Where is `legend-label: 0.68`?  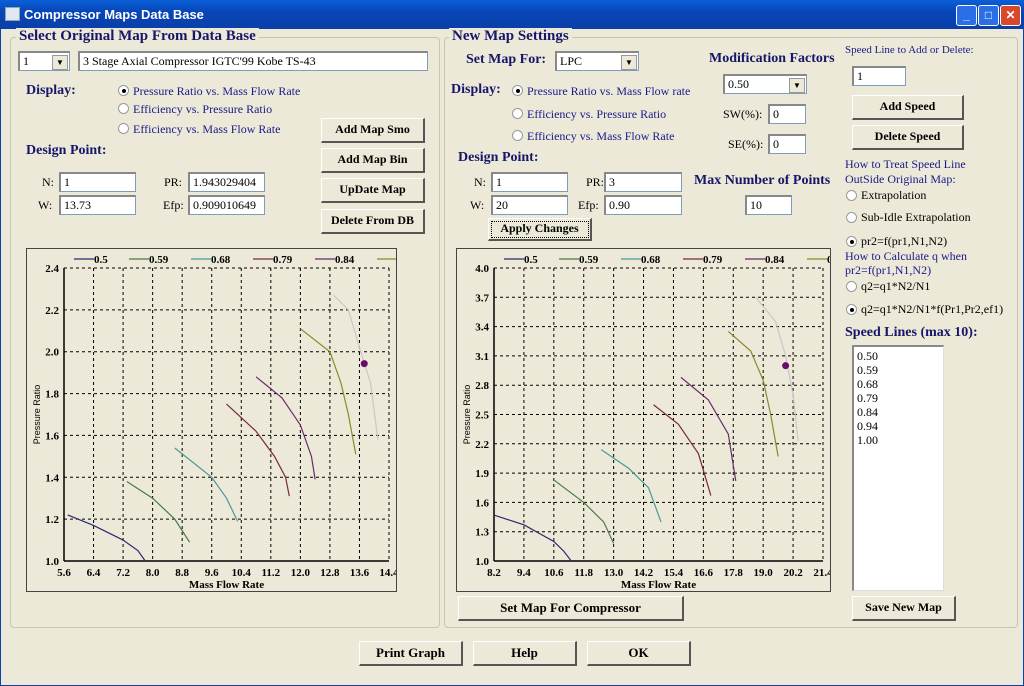
legend-label: 0.68 is located at coordinates (651, 260).